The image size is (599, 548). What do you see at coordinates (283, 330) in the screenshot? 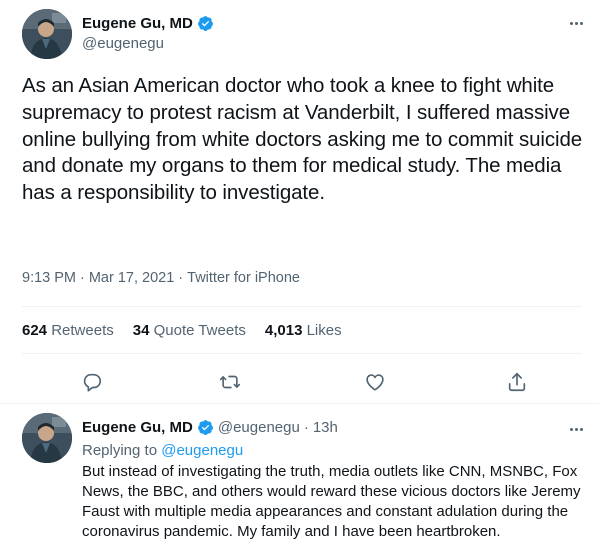
I see `likes-count: 4,013` at bounding box center [283, 330].